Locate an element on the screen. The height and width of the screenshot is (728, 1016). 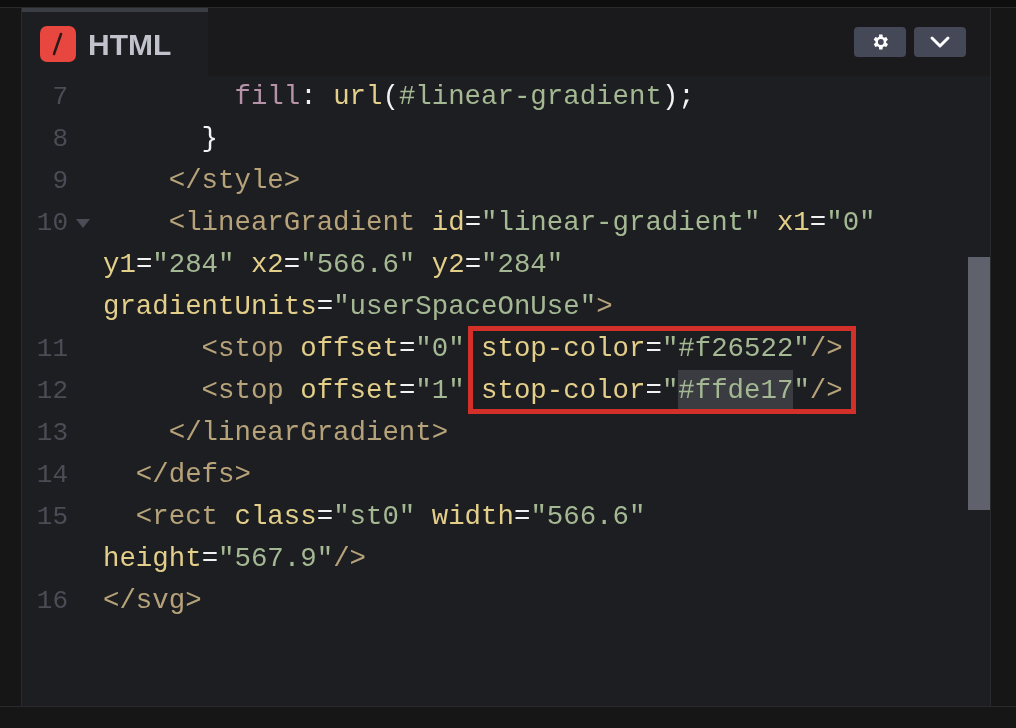
code-token: x2 is located at coordinates (267, 265).